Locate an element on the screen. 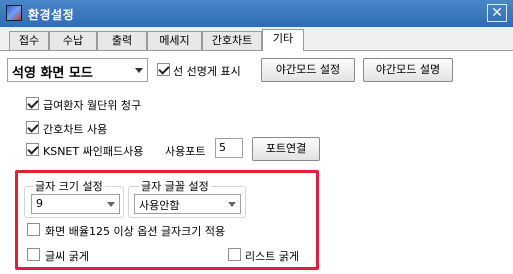  display-mode-select: 석영 화면 모드 is located at coordinates (77, 70).